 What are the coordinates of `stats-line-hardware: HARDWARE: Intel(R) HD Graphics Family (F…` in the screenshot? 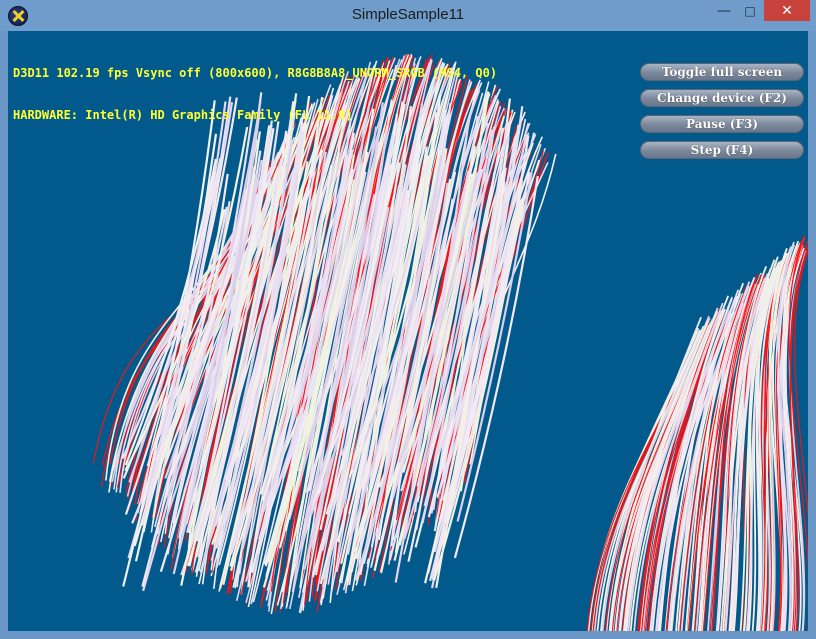 It's located at (183, 115).